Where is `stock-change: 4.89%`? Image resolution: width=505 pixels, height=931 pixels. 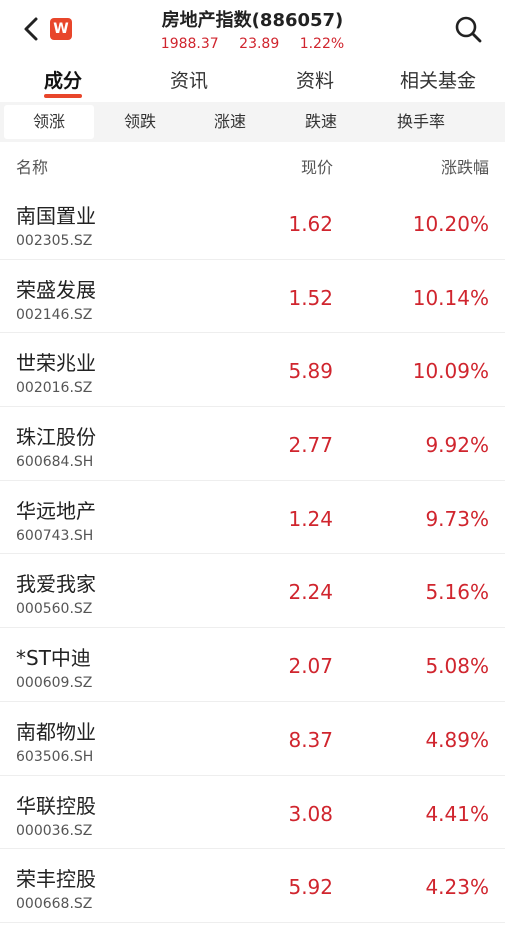 stock-change: 4.89% is located at coordinates (457, 739).